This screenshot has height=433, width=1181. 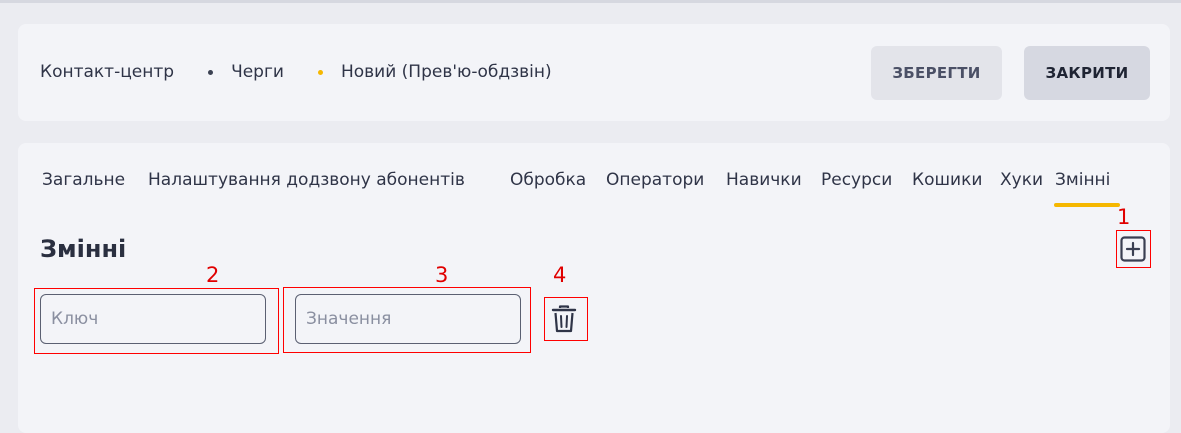 I want to click on tab-resources: Ресурси, so click(x=856, y=180).